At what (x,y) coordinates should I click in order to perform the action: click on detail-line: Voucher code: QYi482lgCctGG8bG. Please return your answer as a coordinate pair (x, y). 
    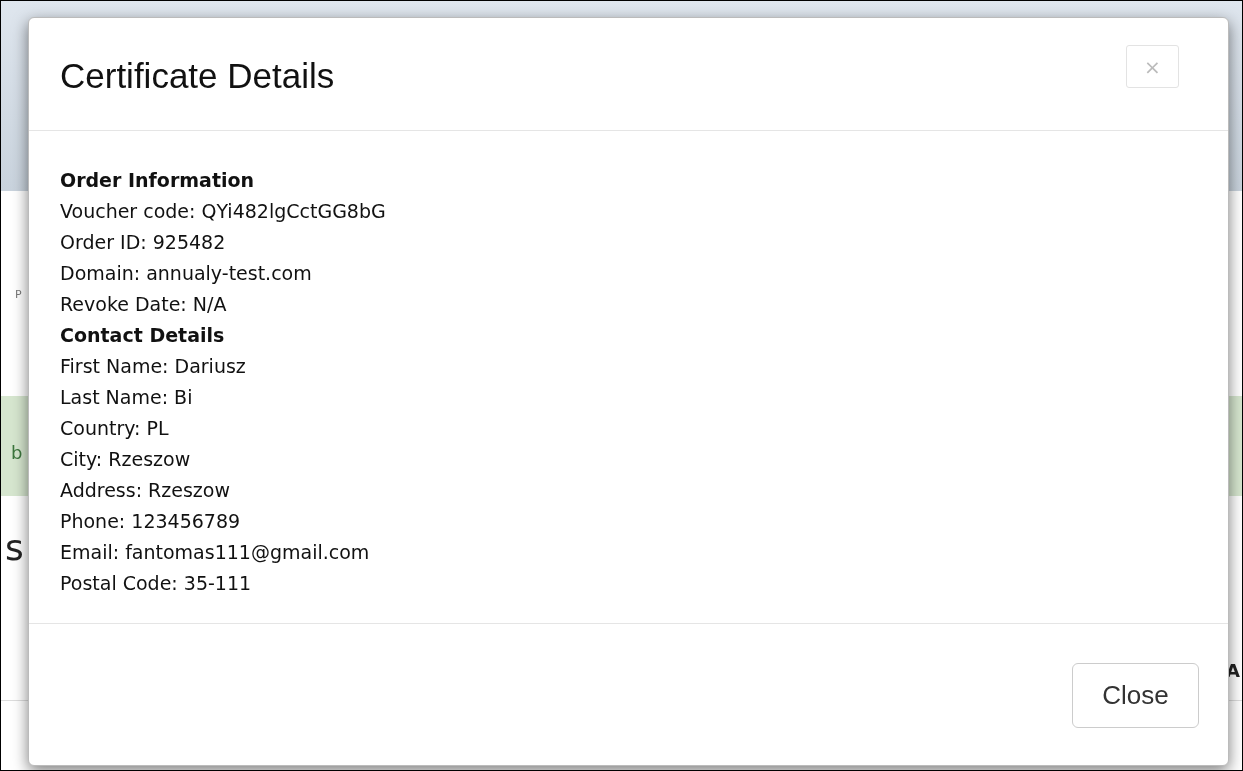
    Looking at the image, I should click on (223, 211).